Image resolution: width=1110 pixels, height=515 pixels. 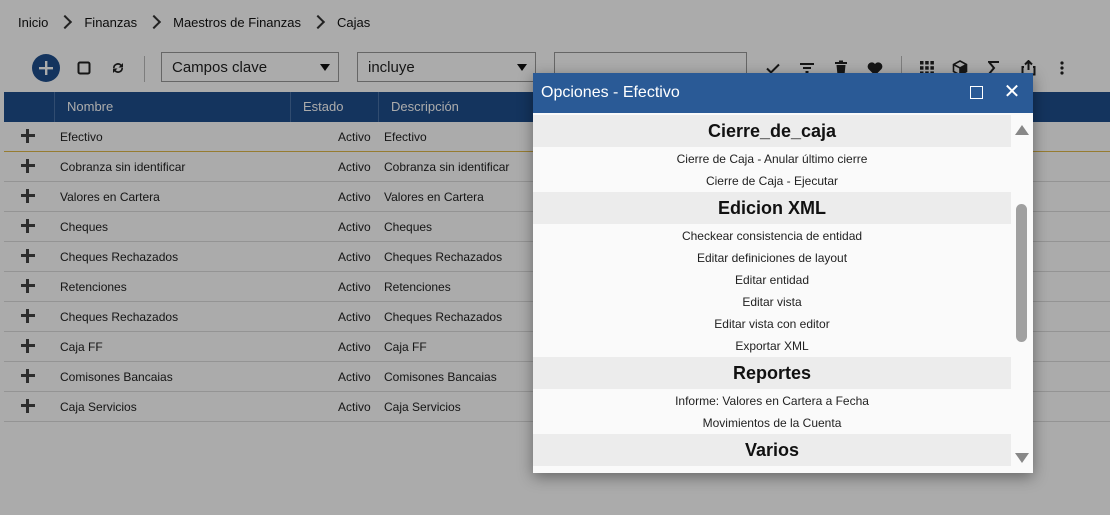 I want to click on dialog-title: Opciones - Efectivo, so click(x=610, y=92).